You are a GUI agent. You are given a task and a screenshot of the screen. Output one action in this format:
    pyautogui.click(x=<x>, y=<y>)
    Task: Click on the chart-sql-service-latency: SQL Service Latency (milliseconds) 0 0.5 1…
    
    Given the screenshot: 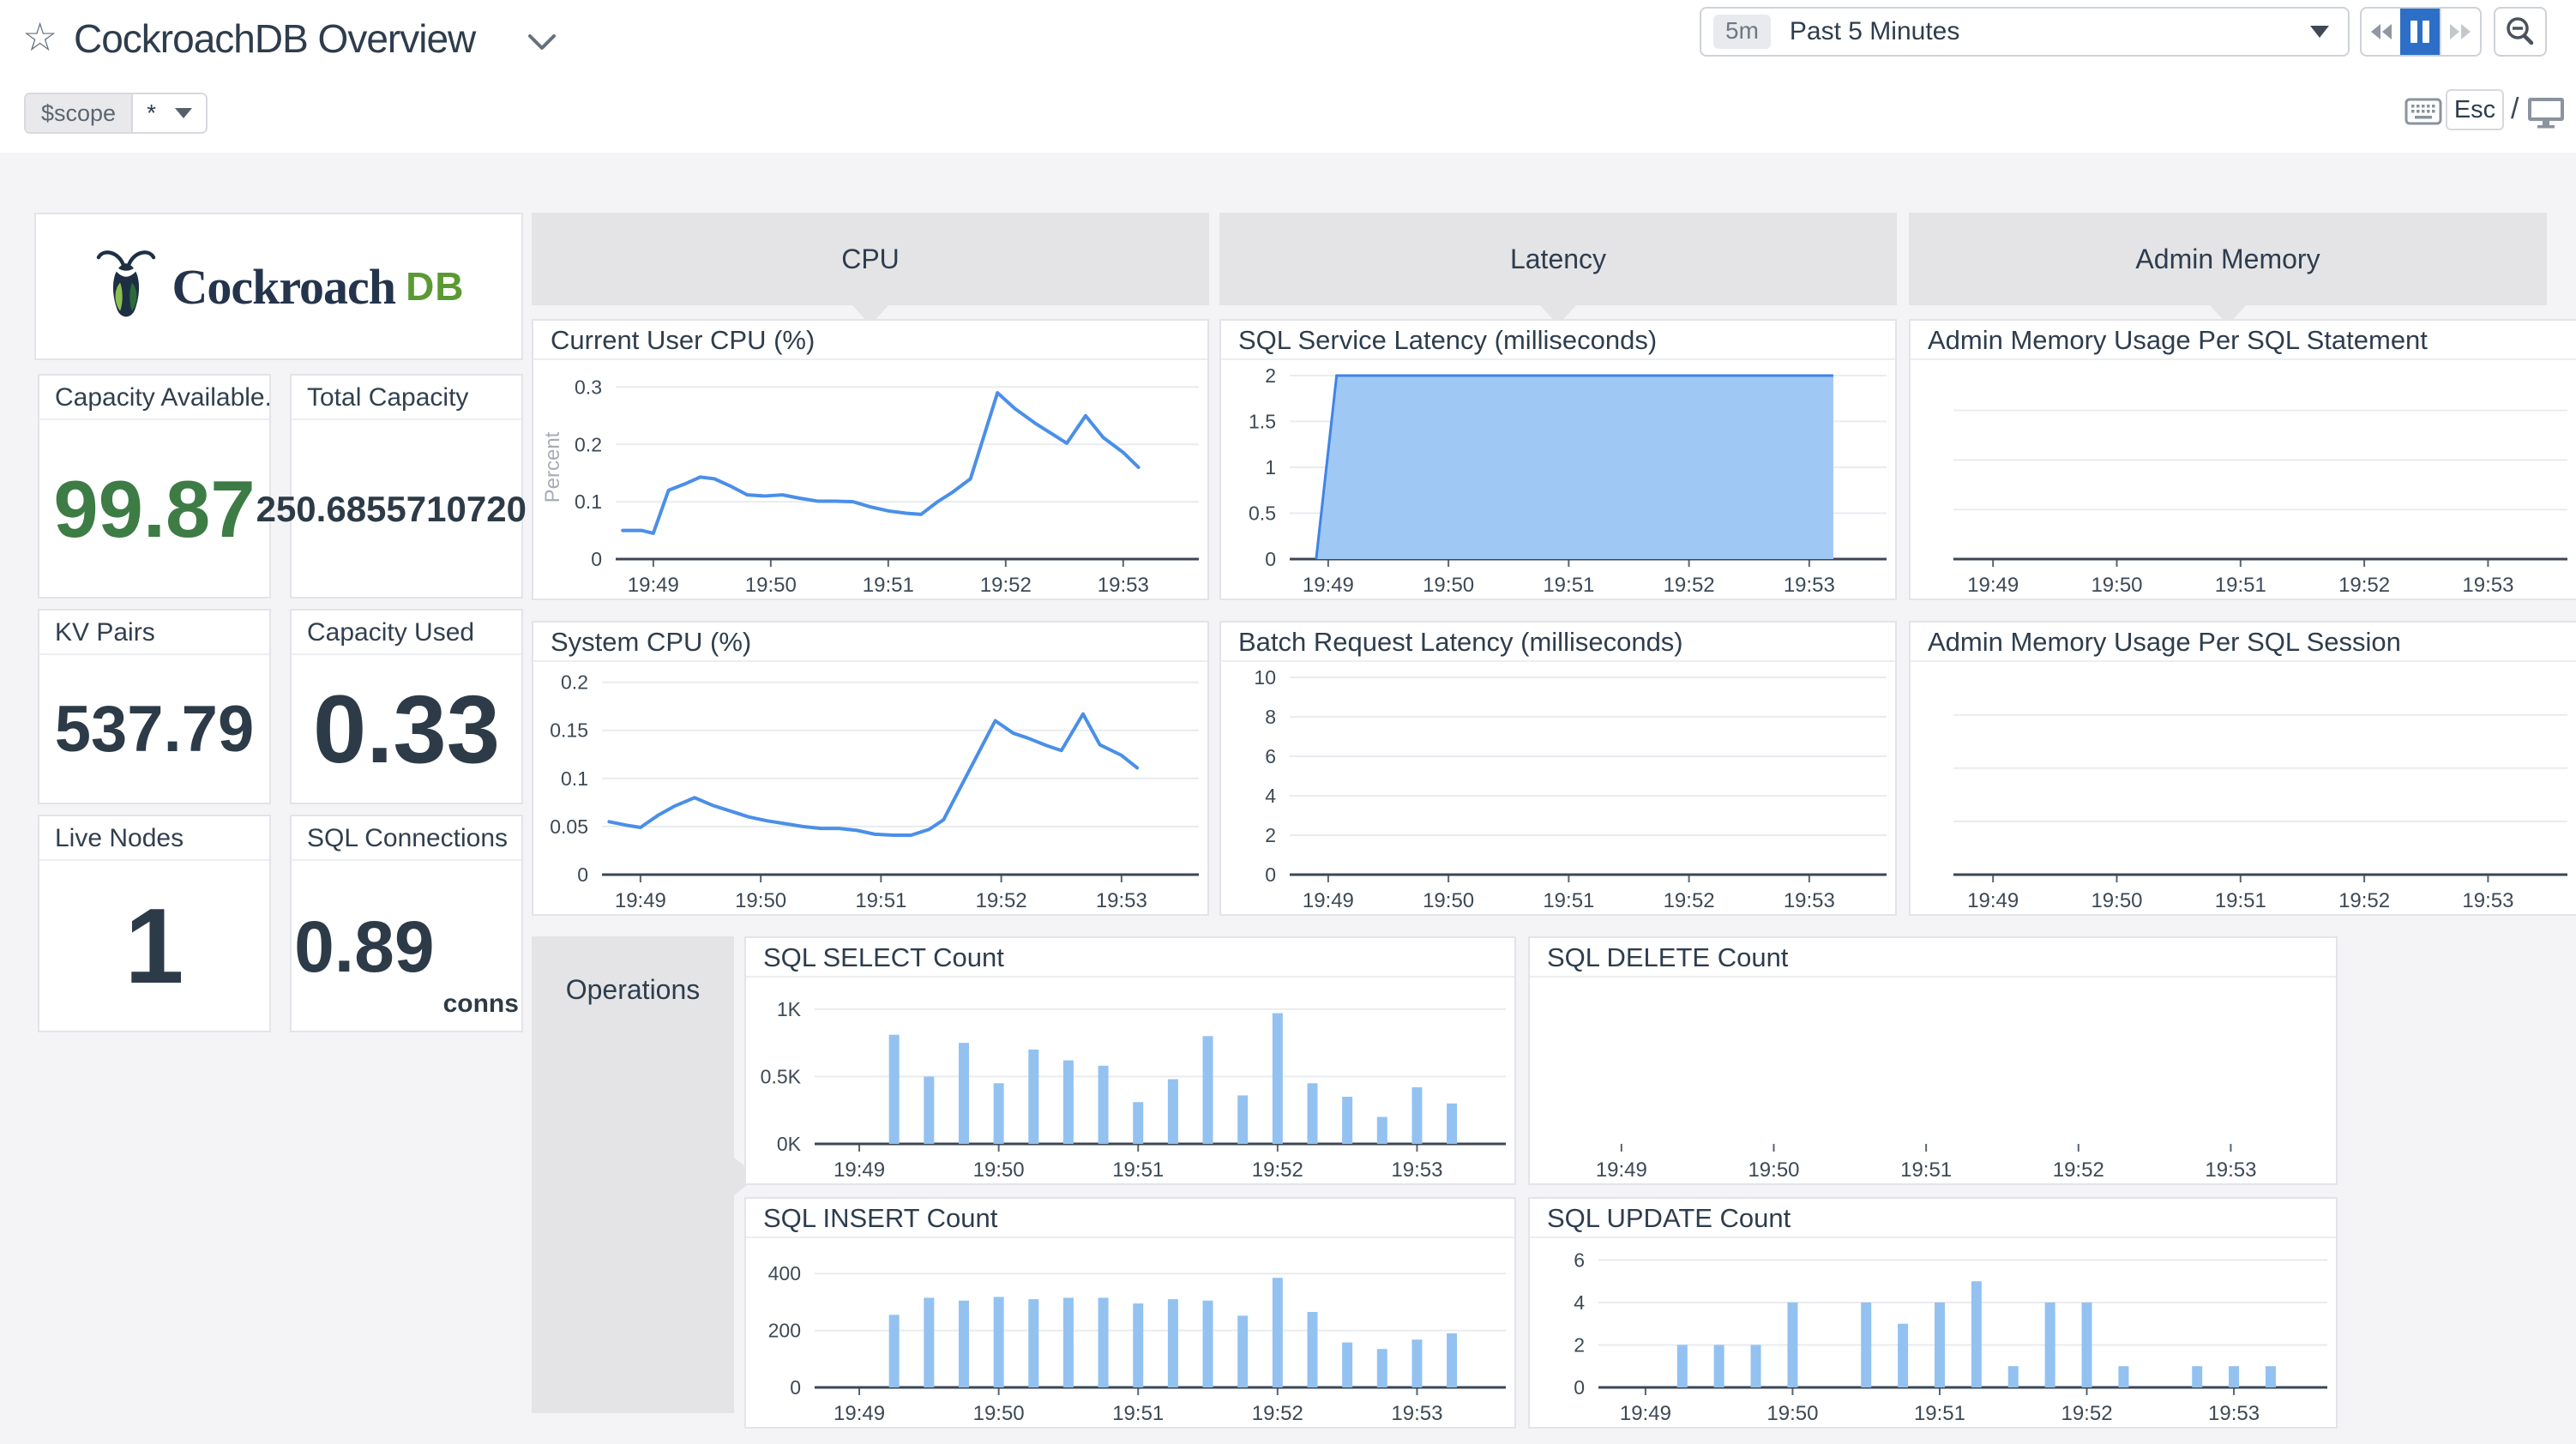 What is the action you would take?
    pyautogui.click(x=1558, y=459)
    